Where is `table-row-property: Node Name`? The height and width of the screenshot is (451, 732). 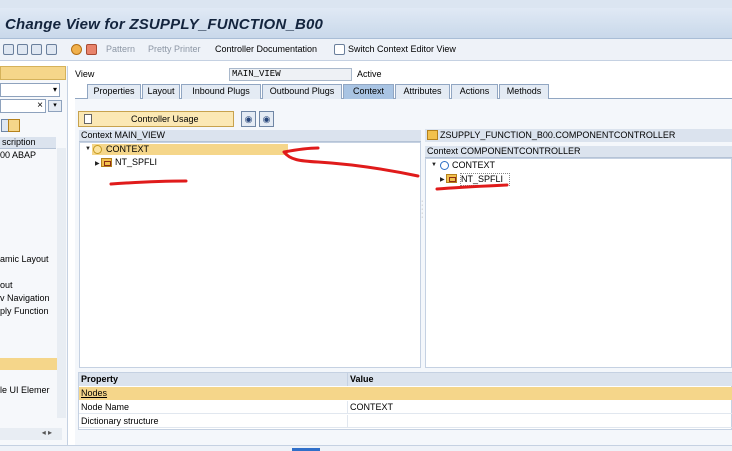 table-row-property: Node Name is located at coordinates (213, 407).